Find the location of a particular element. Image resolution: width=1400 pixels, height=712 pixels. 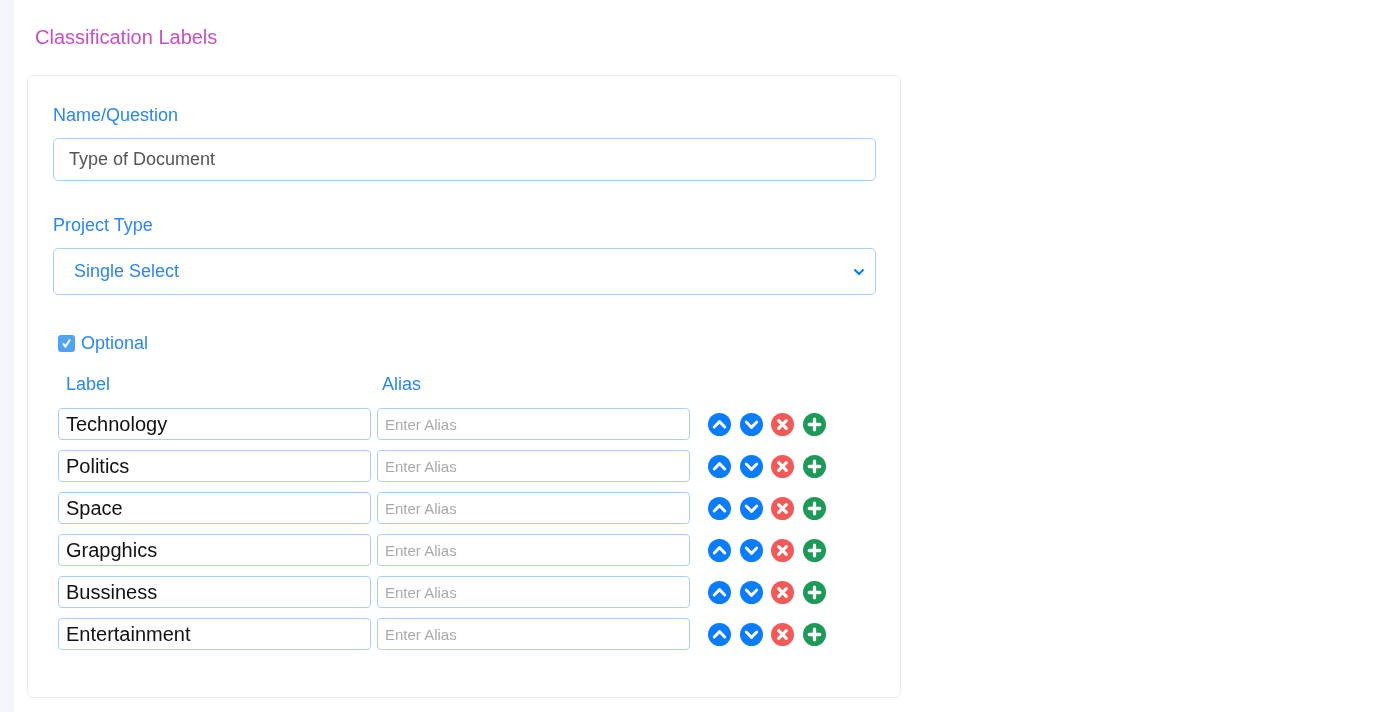

name-input: Type of Document is located at coordinates (464, 159).